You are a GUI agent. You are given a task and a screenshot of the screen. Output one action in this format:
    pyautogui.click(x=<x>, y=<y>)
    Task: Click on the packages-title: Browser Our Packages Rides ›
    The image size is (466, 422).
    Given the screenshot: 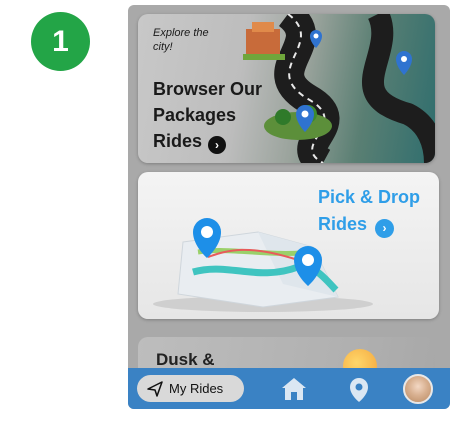 What is the action you would take?
    pyautogui.click(x=218, y=115)
    